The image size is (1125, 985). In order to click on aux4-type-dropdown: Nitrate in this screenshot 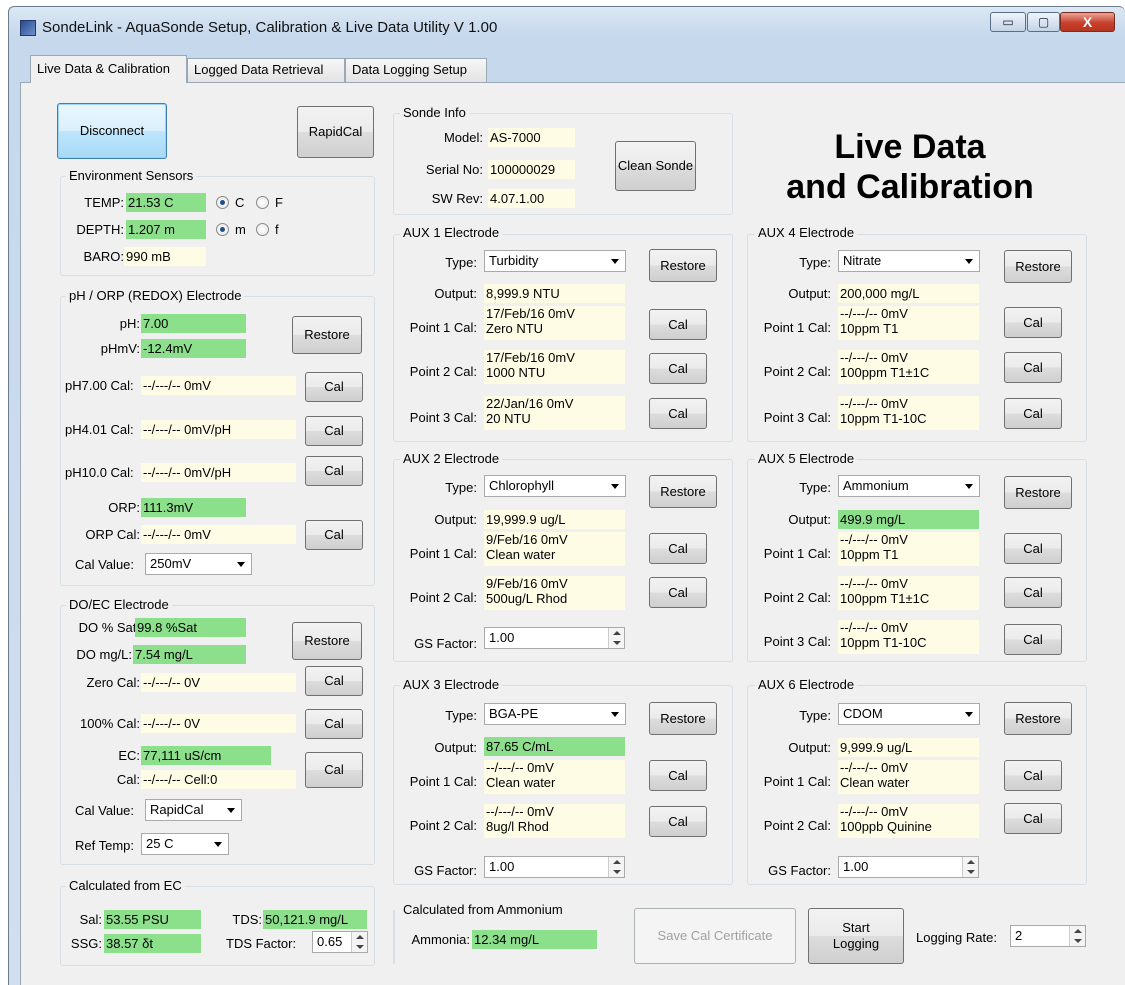, I will do `click(909, 261)`.